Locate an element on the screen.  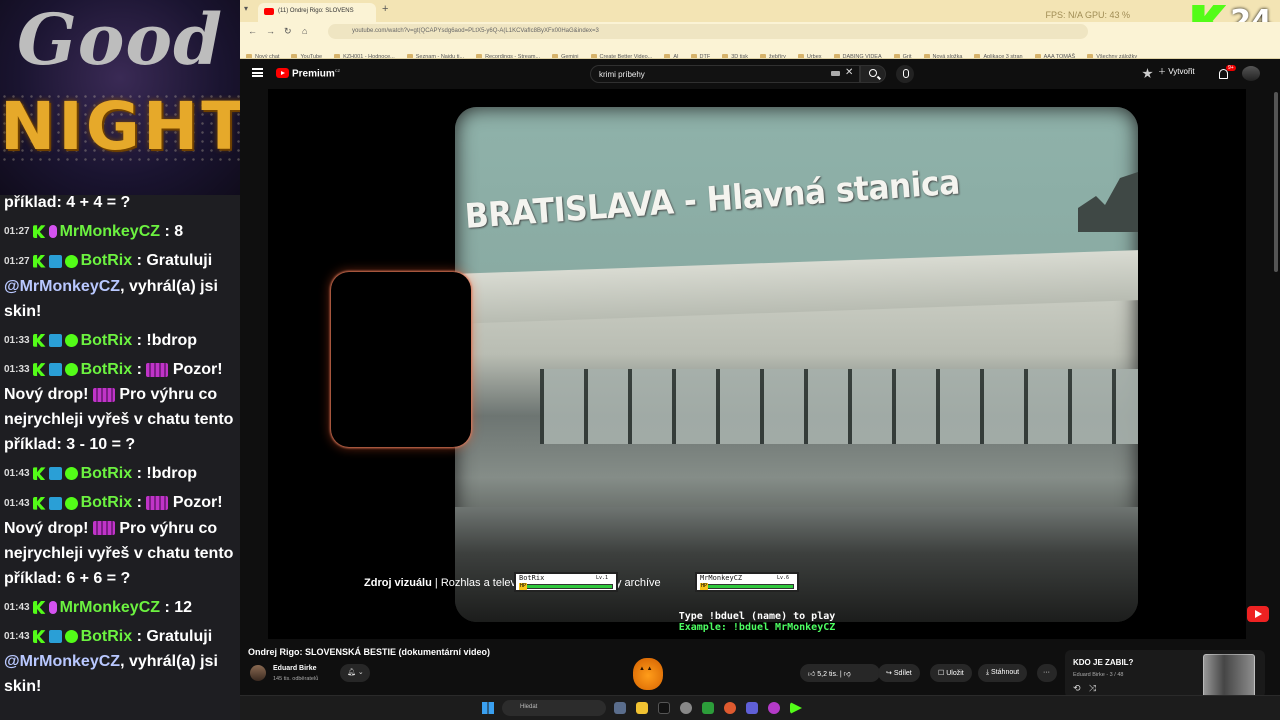
credit-label: Zdroj vizuálu is located at coordinates (398, 583).